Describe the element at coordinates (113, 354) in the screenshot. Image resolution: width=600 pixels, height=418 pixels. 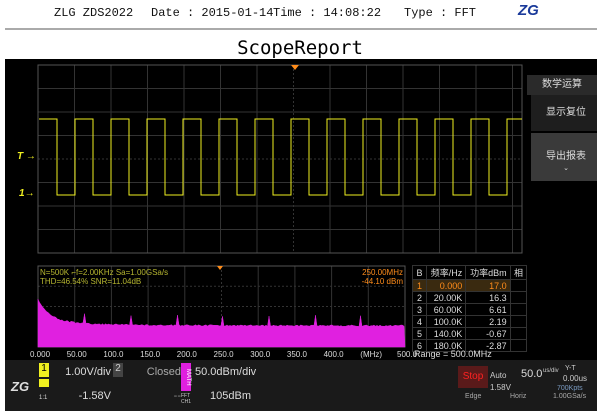
I see `x-tick-label: 100.0` at that location.